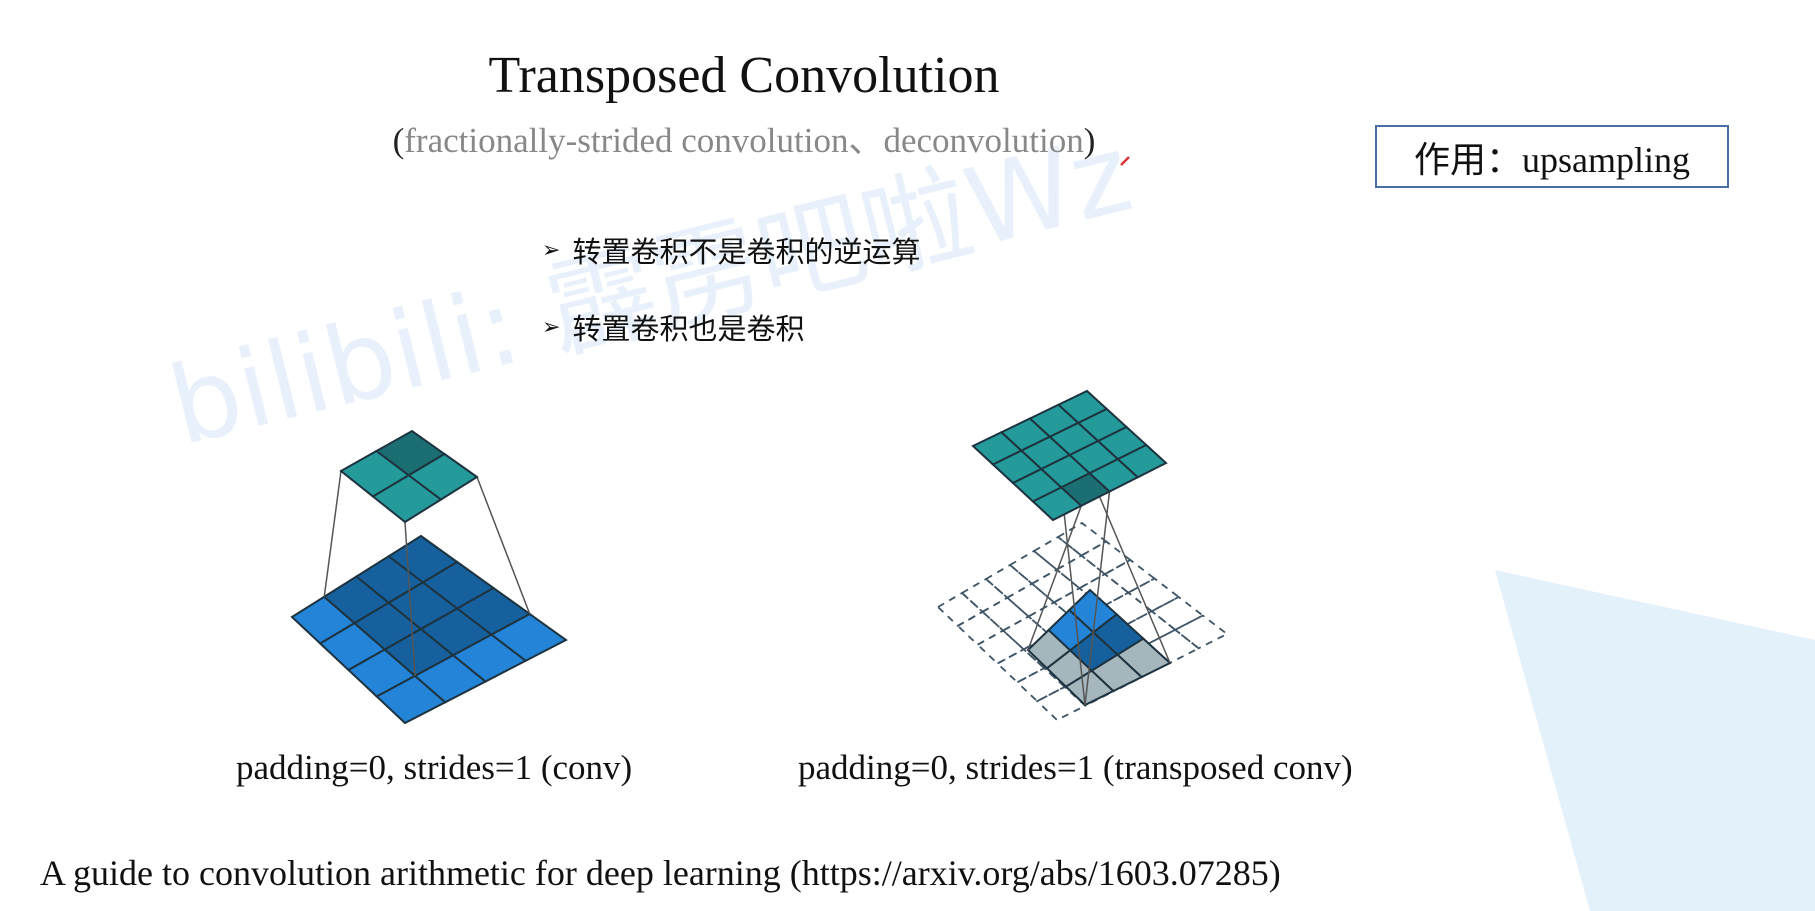 The height and width of the screenshot is (911, 1815). I want to click on bullet-text: 转置卷积不是卷积的逆运算, so click(746, 252).